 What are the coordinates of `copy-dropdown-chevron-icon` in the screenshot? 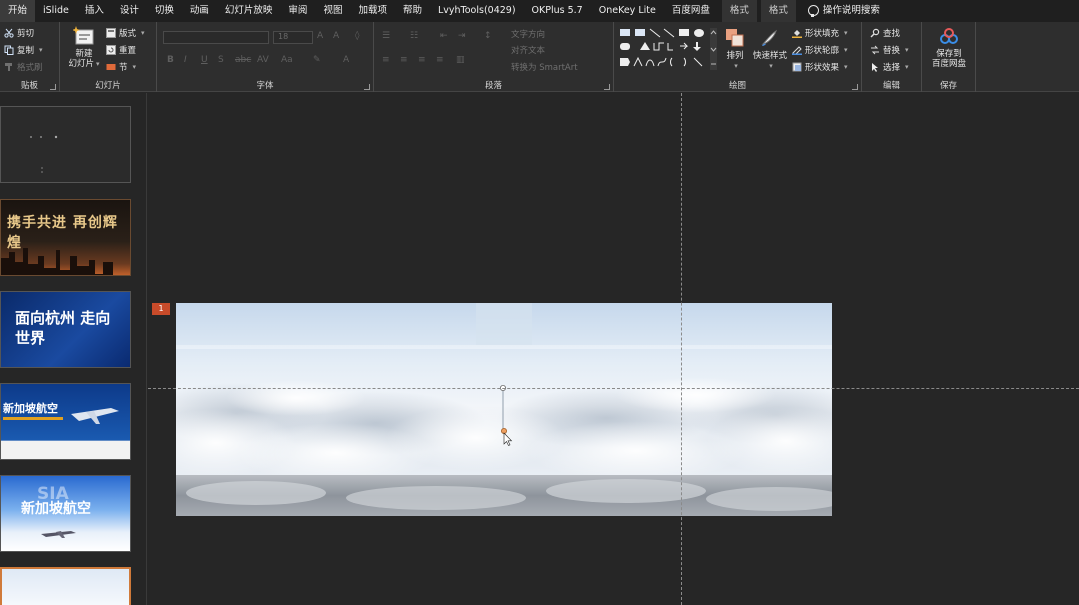 It's located at (40, 50).